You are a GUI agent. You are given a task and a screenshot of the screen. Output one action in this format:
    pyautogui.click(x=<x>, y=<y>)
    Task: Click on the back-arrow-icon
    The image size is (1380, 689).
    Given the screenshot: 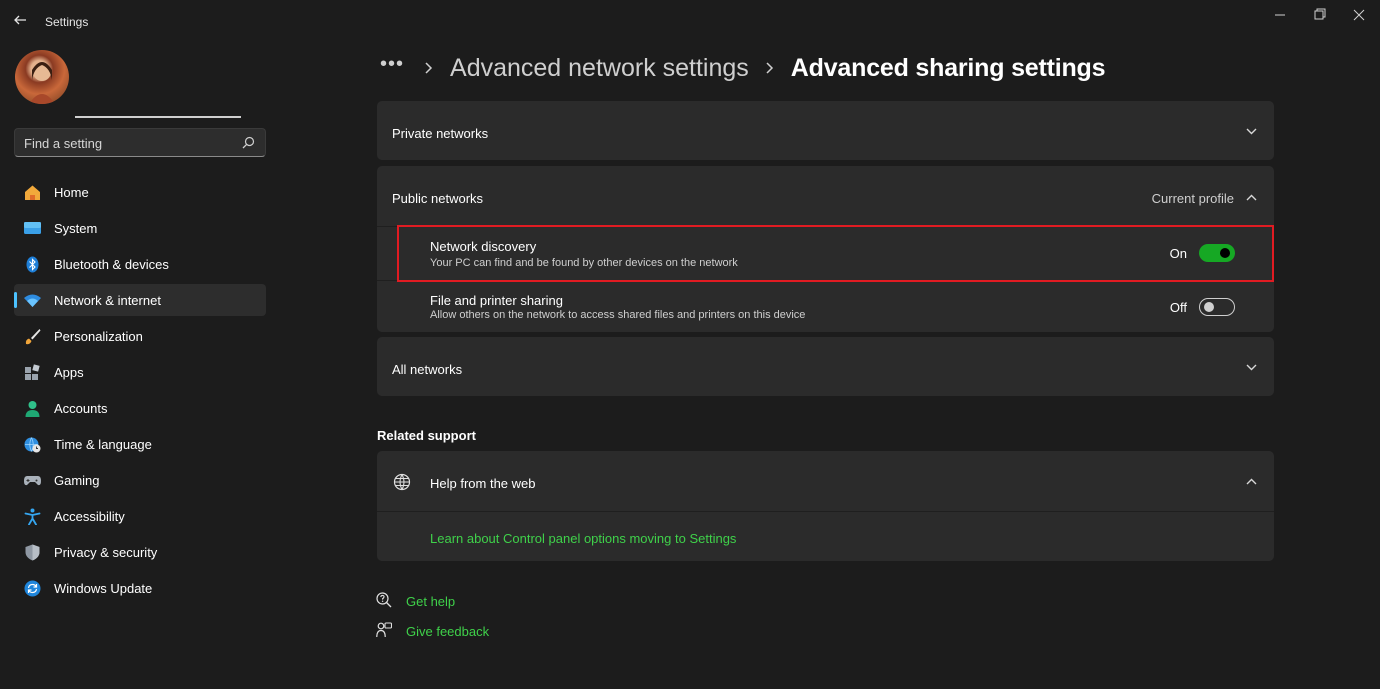 What is the action you would take?
    pyautogui.click(x=20, y=20)
    